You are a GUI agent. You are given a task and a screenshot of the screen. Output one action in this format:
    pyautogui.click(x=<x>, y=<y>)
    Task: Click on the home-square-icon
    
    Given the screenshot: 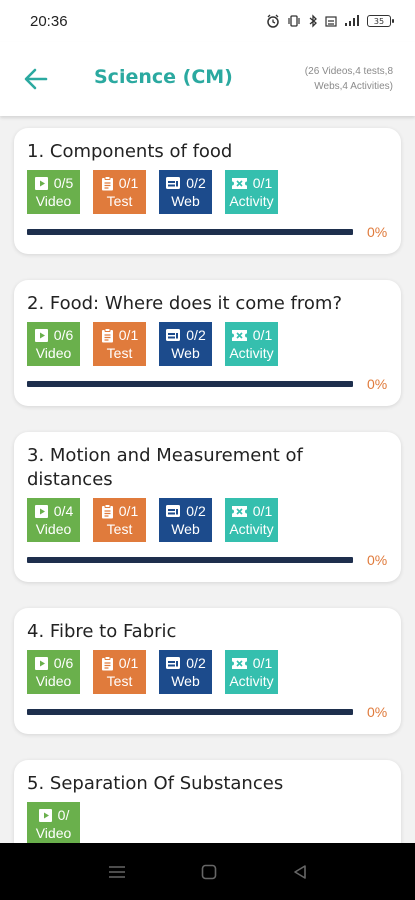 What is the action you would take?
    pyautogui.click(x=209, y=872)
    